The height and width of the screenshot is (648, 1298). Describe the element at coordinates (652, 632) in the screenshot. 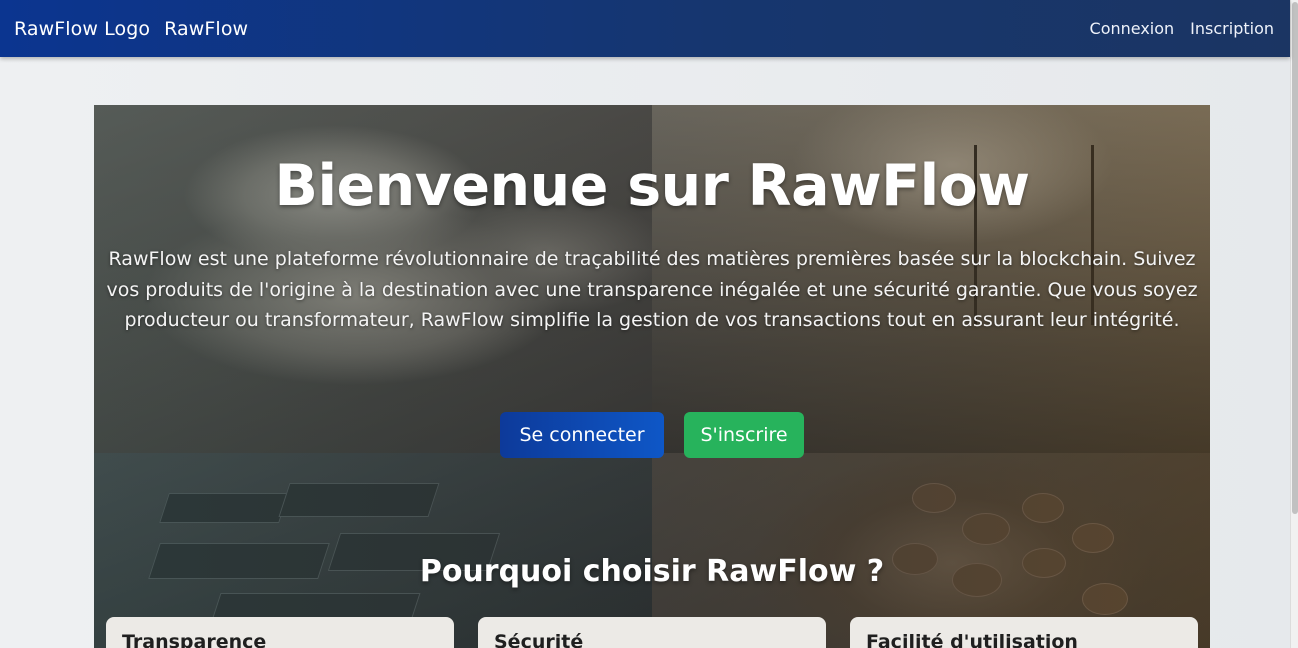

I see `feature-card-securite: Sécurité` at that location.